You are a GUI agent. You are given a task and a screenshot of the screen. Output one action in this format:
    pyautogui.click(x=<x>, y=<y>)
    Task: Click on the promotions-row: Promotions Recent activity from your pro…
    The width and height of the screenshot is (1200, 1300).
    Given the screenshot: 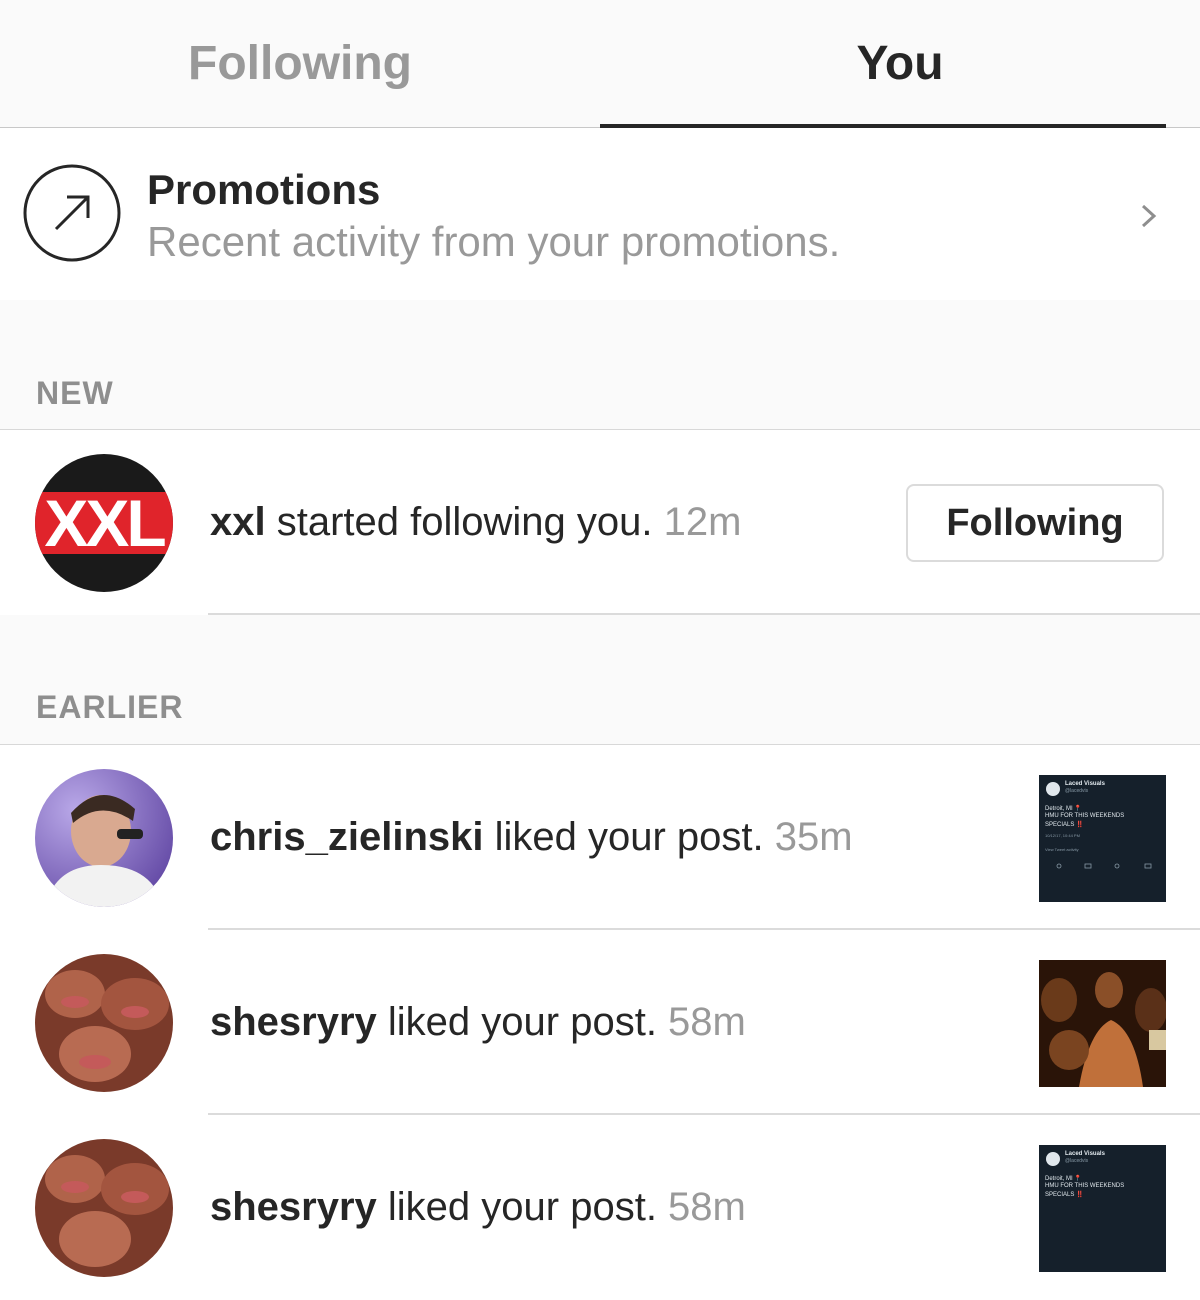 What is the action you would take?
    pyautogui.click(x=600, y=214)
    